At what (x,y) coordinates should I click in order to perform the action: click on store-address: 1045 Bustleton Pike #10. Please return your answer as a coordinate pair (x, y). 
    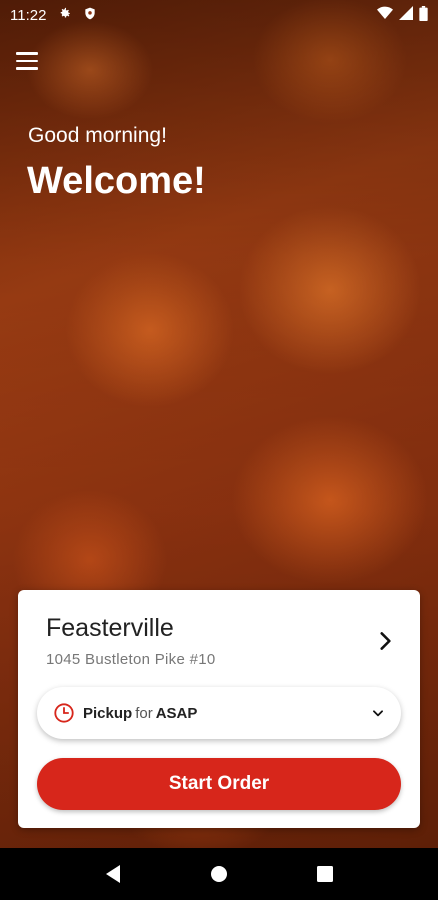
    Looking at the image, I should click on (131, 659).